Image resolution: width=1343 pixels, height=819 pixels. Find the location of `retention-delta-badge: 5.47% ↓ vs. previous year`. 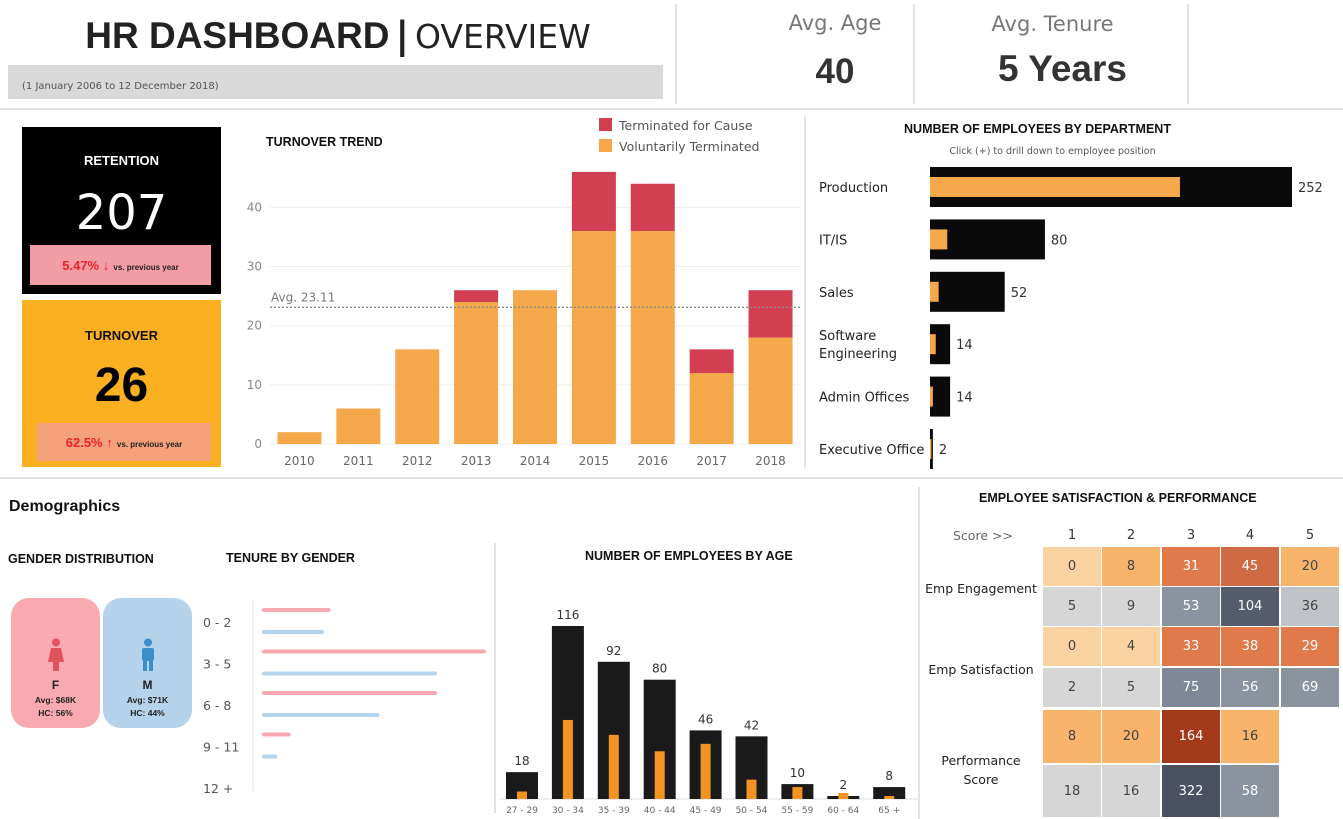

retention-delta-badge: 5.47% ↓ vs. previous year is located at coordinates (120, 265).